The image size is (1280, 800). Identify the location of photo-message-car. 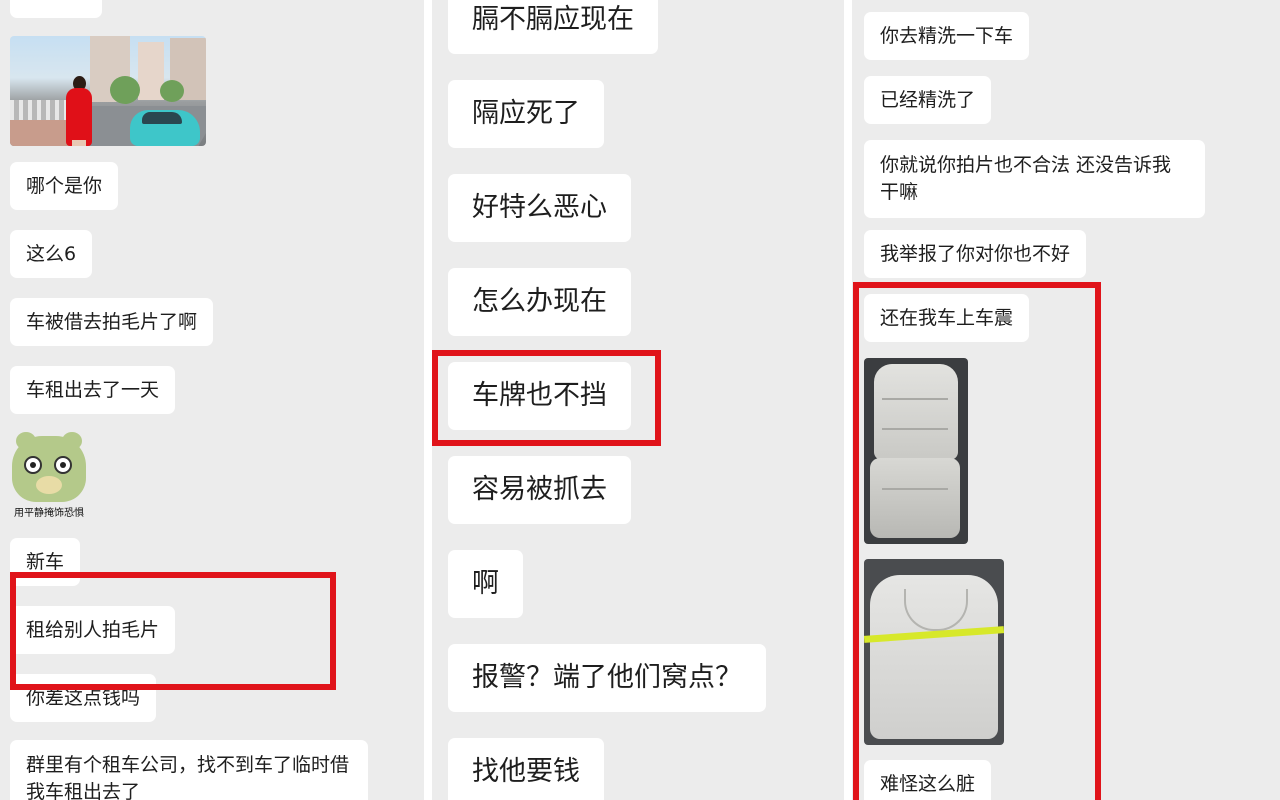
(108, 91).